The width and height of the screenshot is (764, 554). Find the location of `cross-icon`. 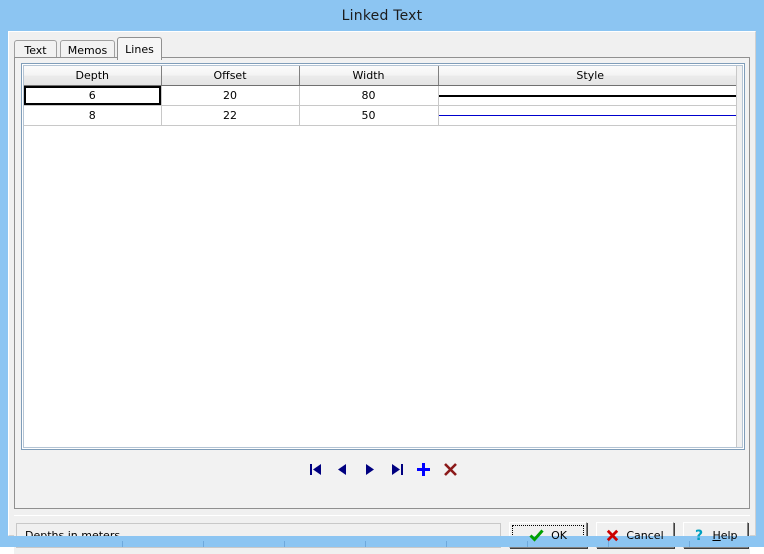

cross-icon is located at coordinates (612, 535).